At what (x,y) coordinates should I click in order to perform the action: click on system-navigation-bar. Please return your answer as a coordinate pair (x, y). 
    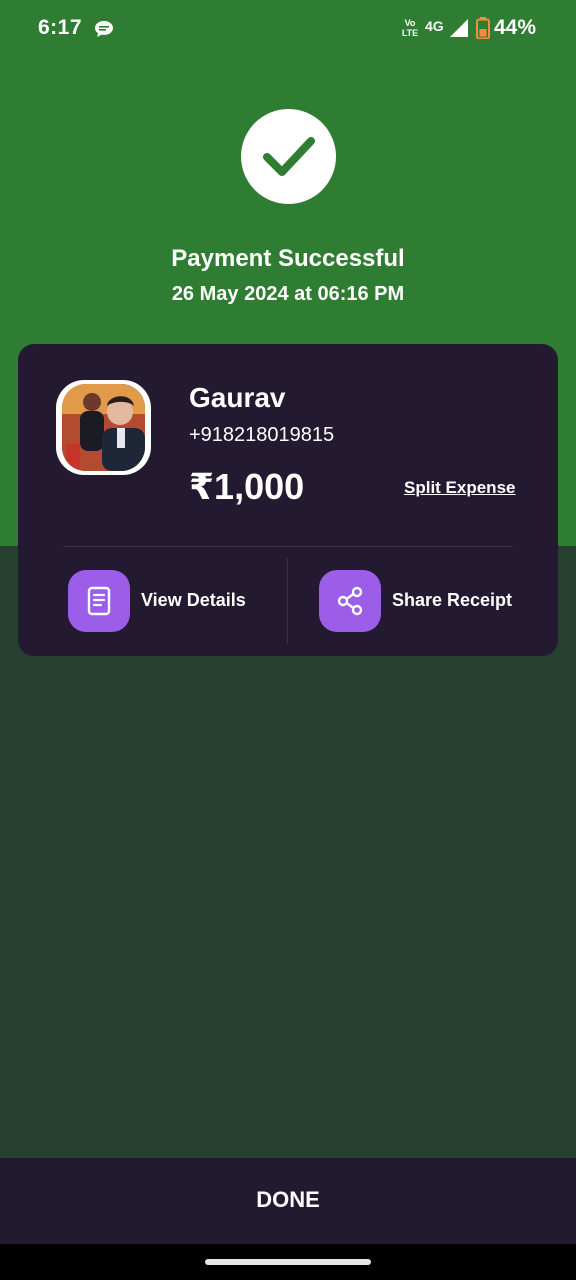
    Looking at the image, I should click on (288, 1262).